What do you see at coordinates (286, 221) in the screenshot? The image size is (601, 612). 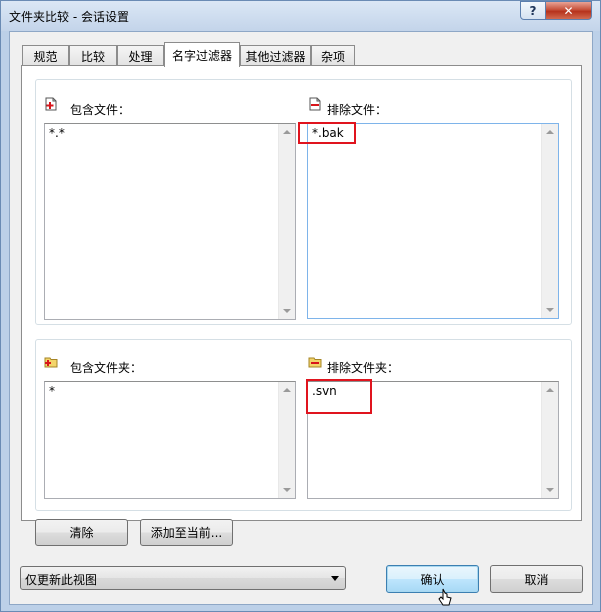 I see `include-files-scrollbar` at bounding box center [286, 221].